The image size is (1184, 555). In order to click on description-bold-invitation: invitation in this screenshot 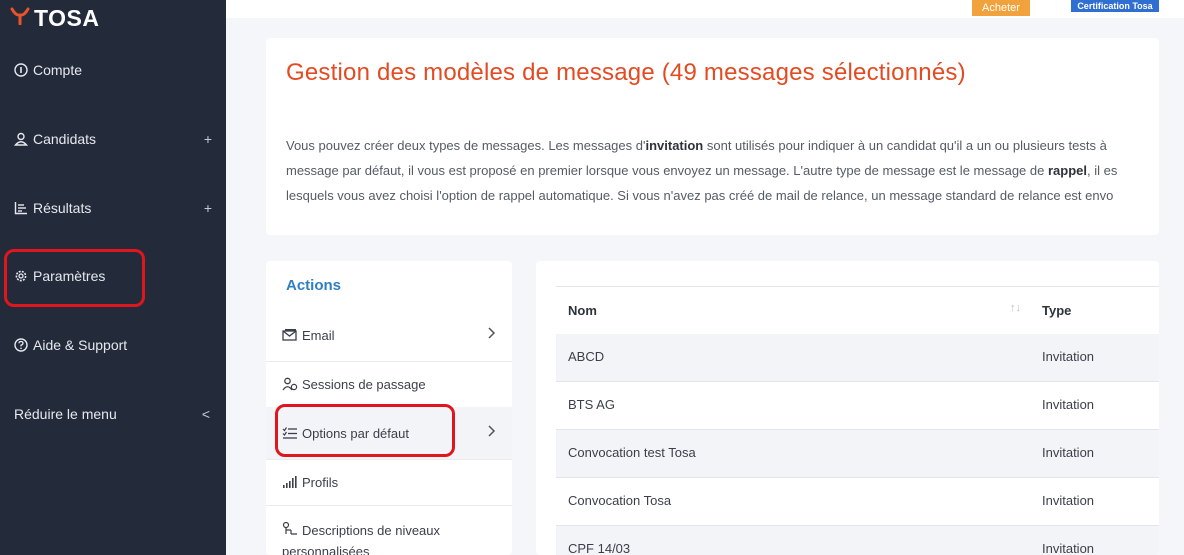, I will do `click(674, 145)`.